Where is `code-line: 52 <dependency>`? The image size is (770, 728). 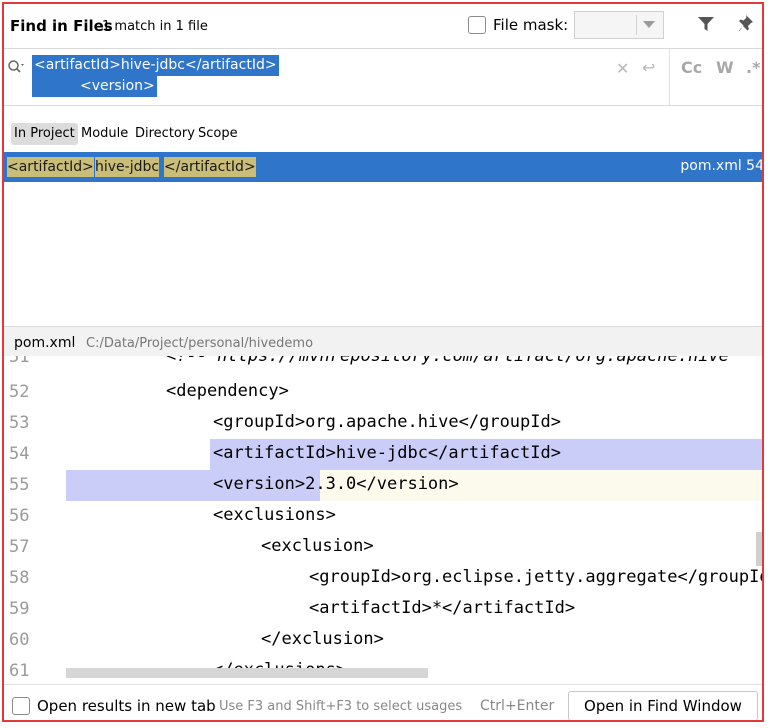 code-line: 52 <dependency> is located at coordinates (383, 392).